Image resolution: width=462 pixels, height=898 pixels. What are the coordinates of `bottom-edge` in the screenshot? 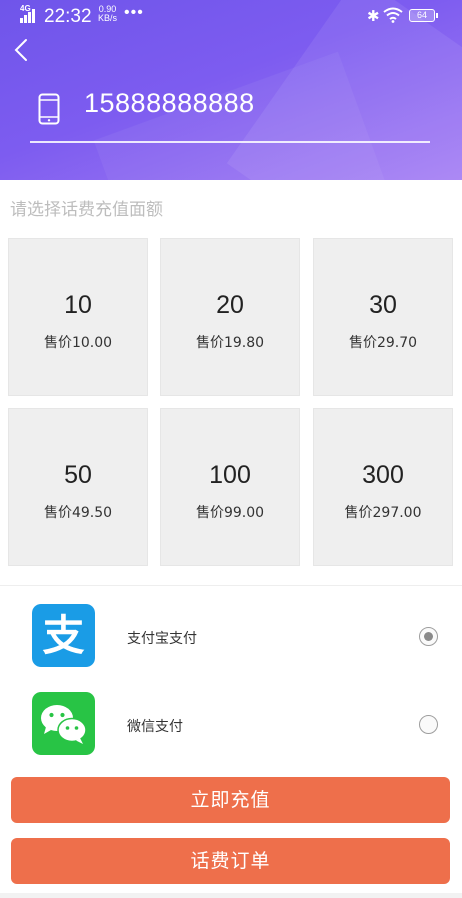 It's located at (231, 895).